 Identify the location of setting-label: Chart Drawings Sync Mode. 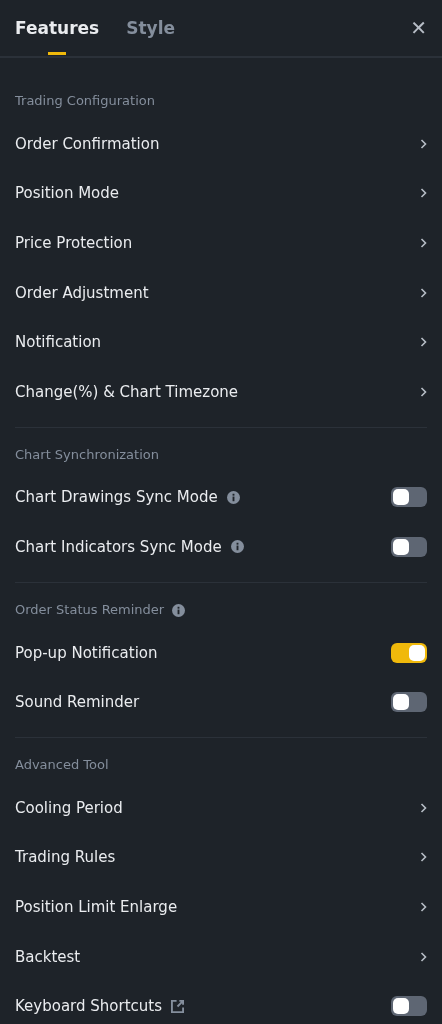
(116, 497).